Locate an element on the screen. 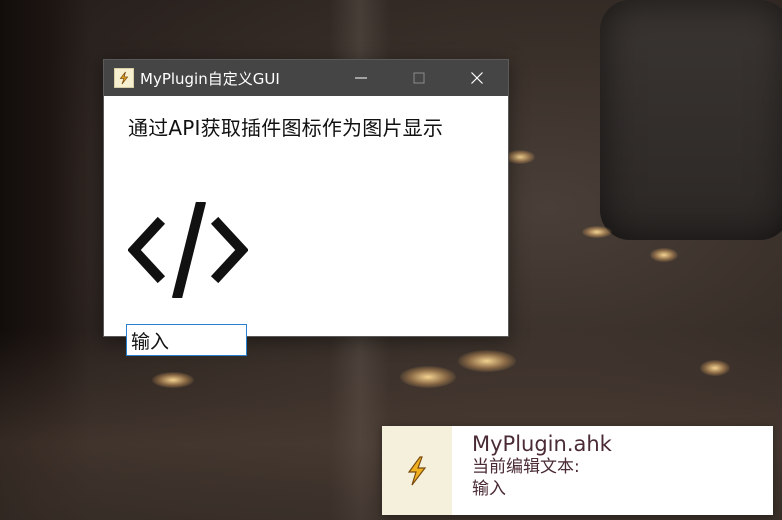 This screenshot has height=520, width=782. toast-body: MyPlugin.ahk 当前编辑文本: 输入 is located at coordinates (532, 470).